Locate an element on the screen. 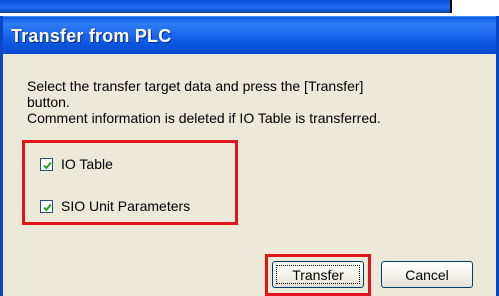  dialog-titlebar: Transfer from PLC is located at coordinates (249, 35).